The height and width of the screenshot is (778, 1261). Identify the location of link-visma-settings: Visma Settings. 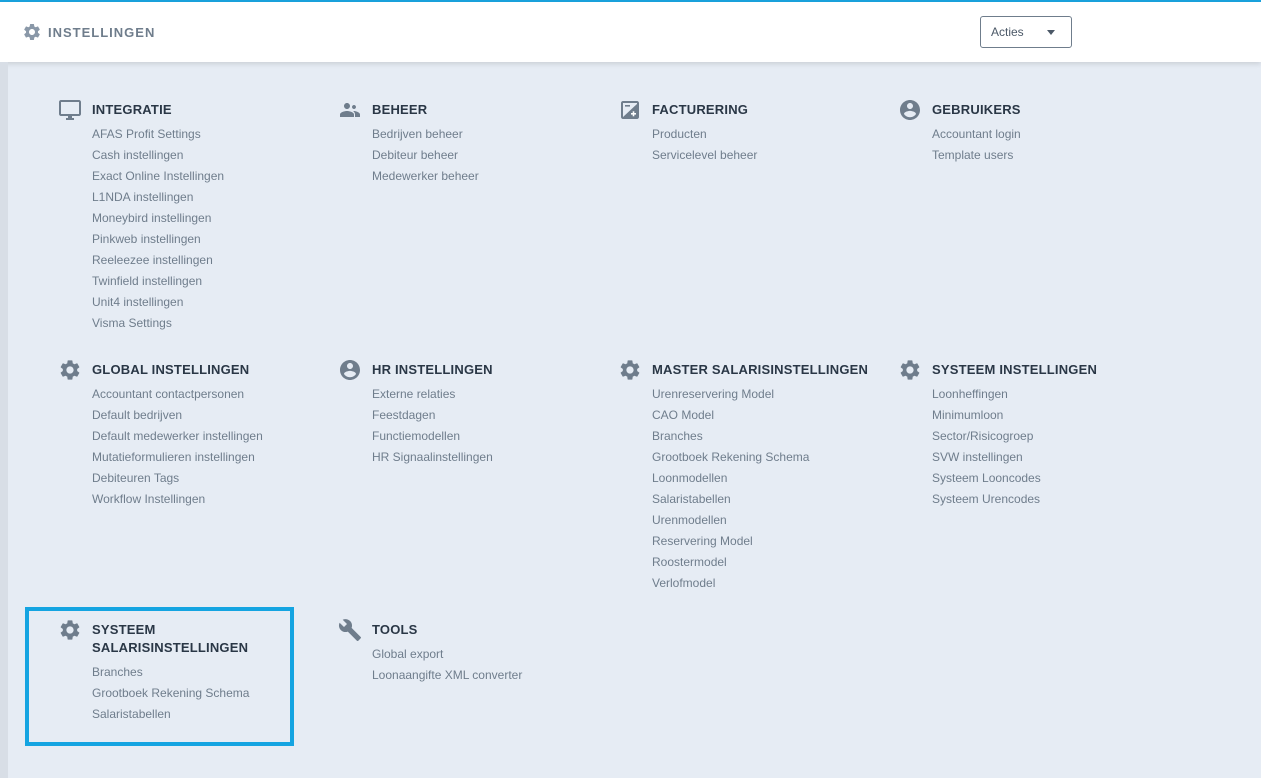
(205, 323).